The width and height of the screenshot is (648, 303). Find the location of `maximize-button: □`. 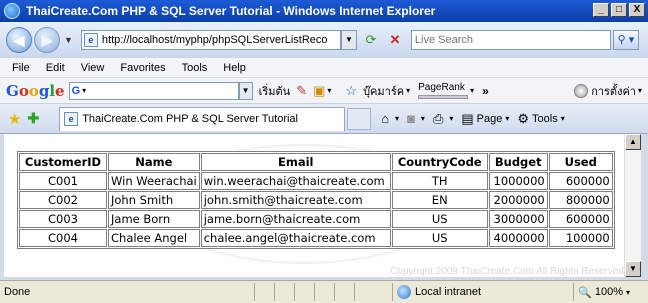

maximize-button: □ is located at coordinates (619, 10).